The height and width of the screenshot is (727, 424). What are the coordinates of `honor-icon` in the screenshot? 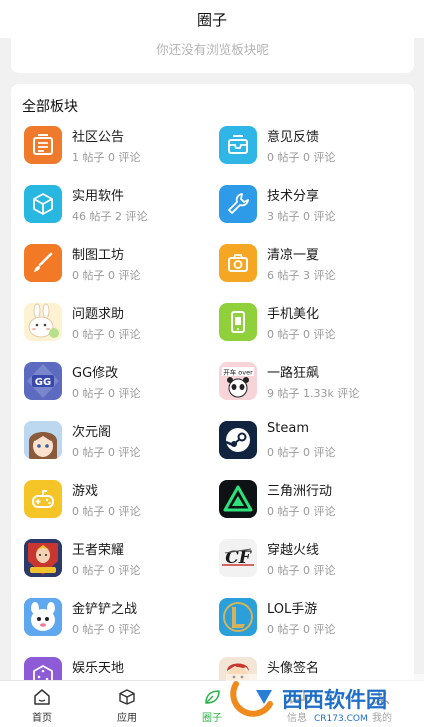 It's located at (43, 558).